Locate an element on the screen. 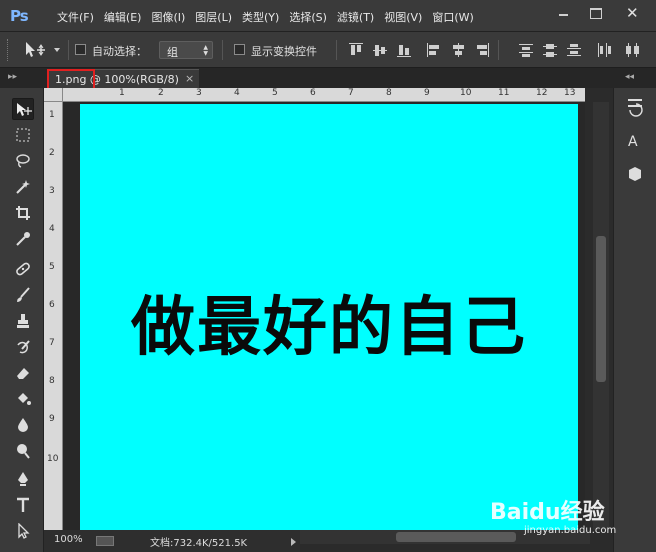 This screenshot has height=552, width=656. brush-tool-icon is located at coordinates (23, 295).